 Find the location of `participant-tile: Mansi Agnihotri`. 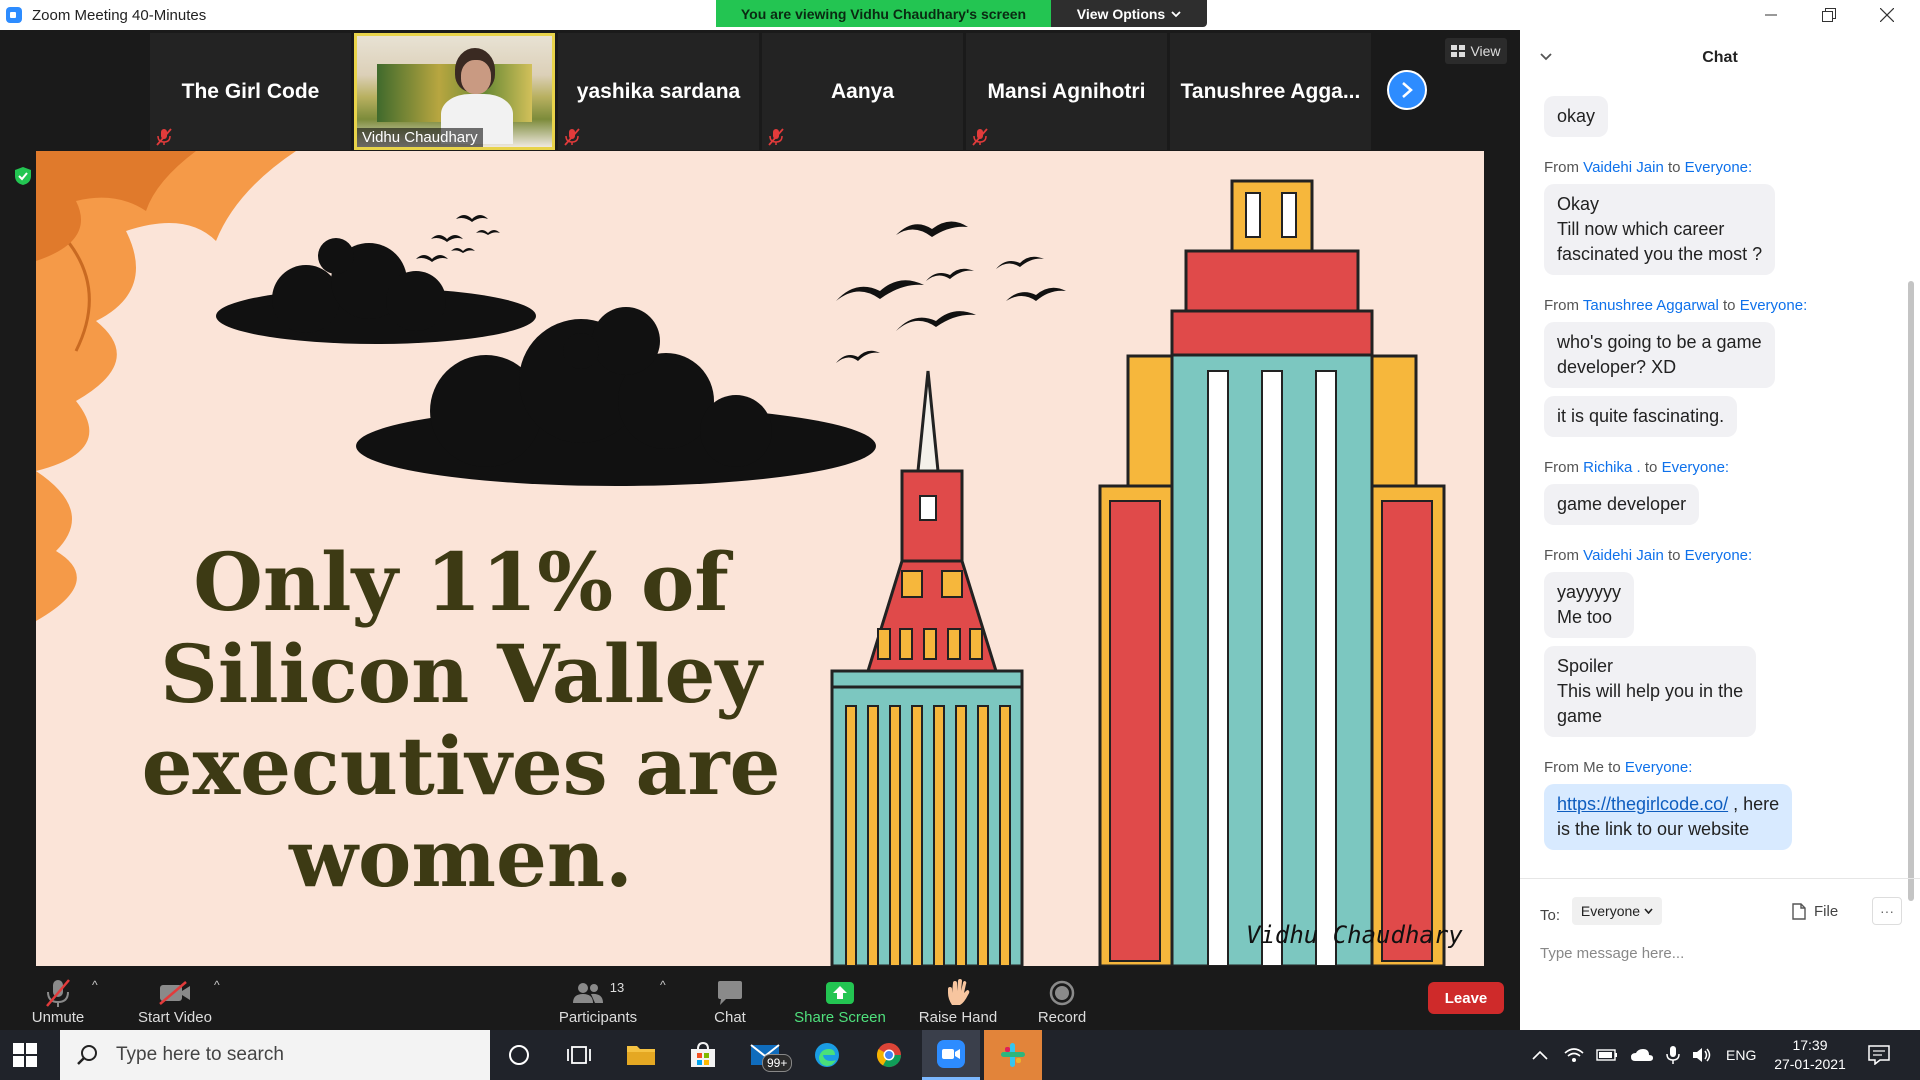

participant-tile: Mansi Agnihotri is located at coordinates (1066, 91).